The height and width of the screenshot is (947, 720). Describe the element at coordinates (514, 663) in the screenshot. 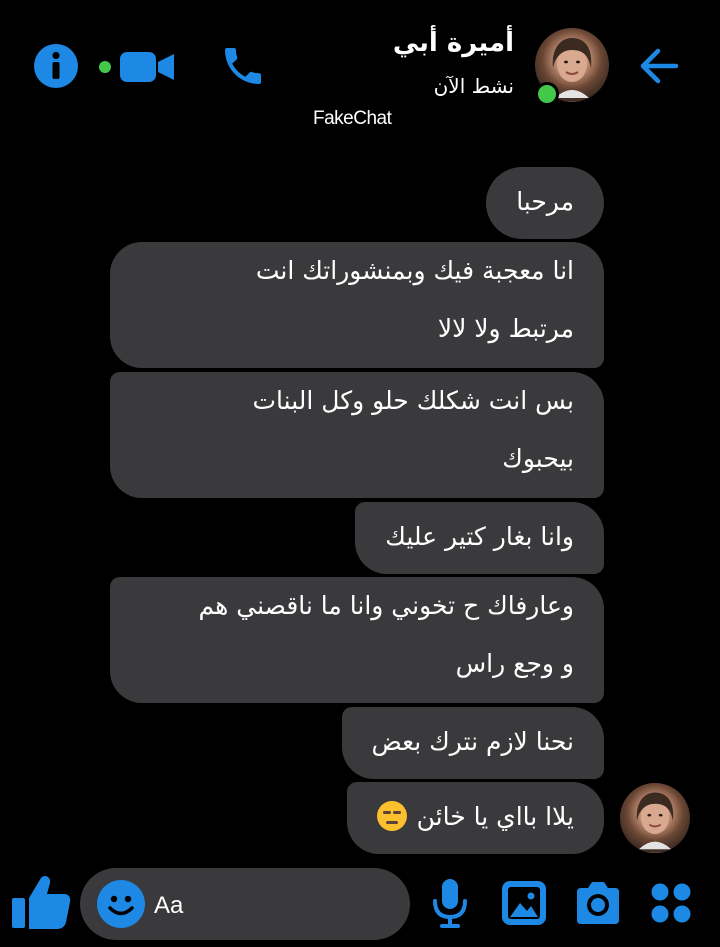

I see `message-text-line-2: و وجع راس` at that location.